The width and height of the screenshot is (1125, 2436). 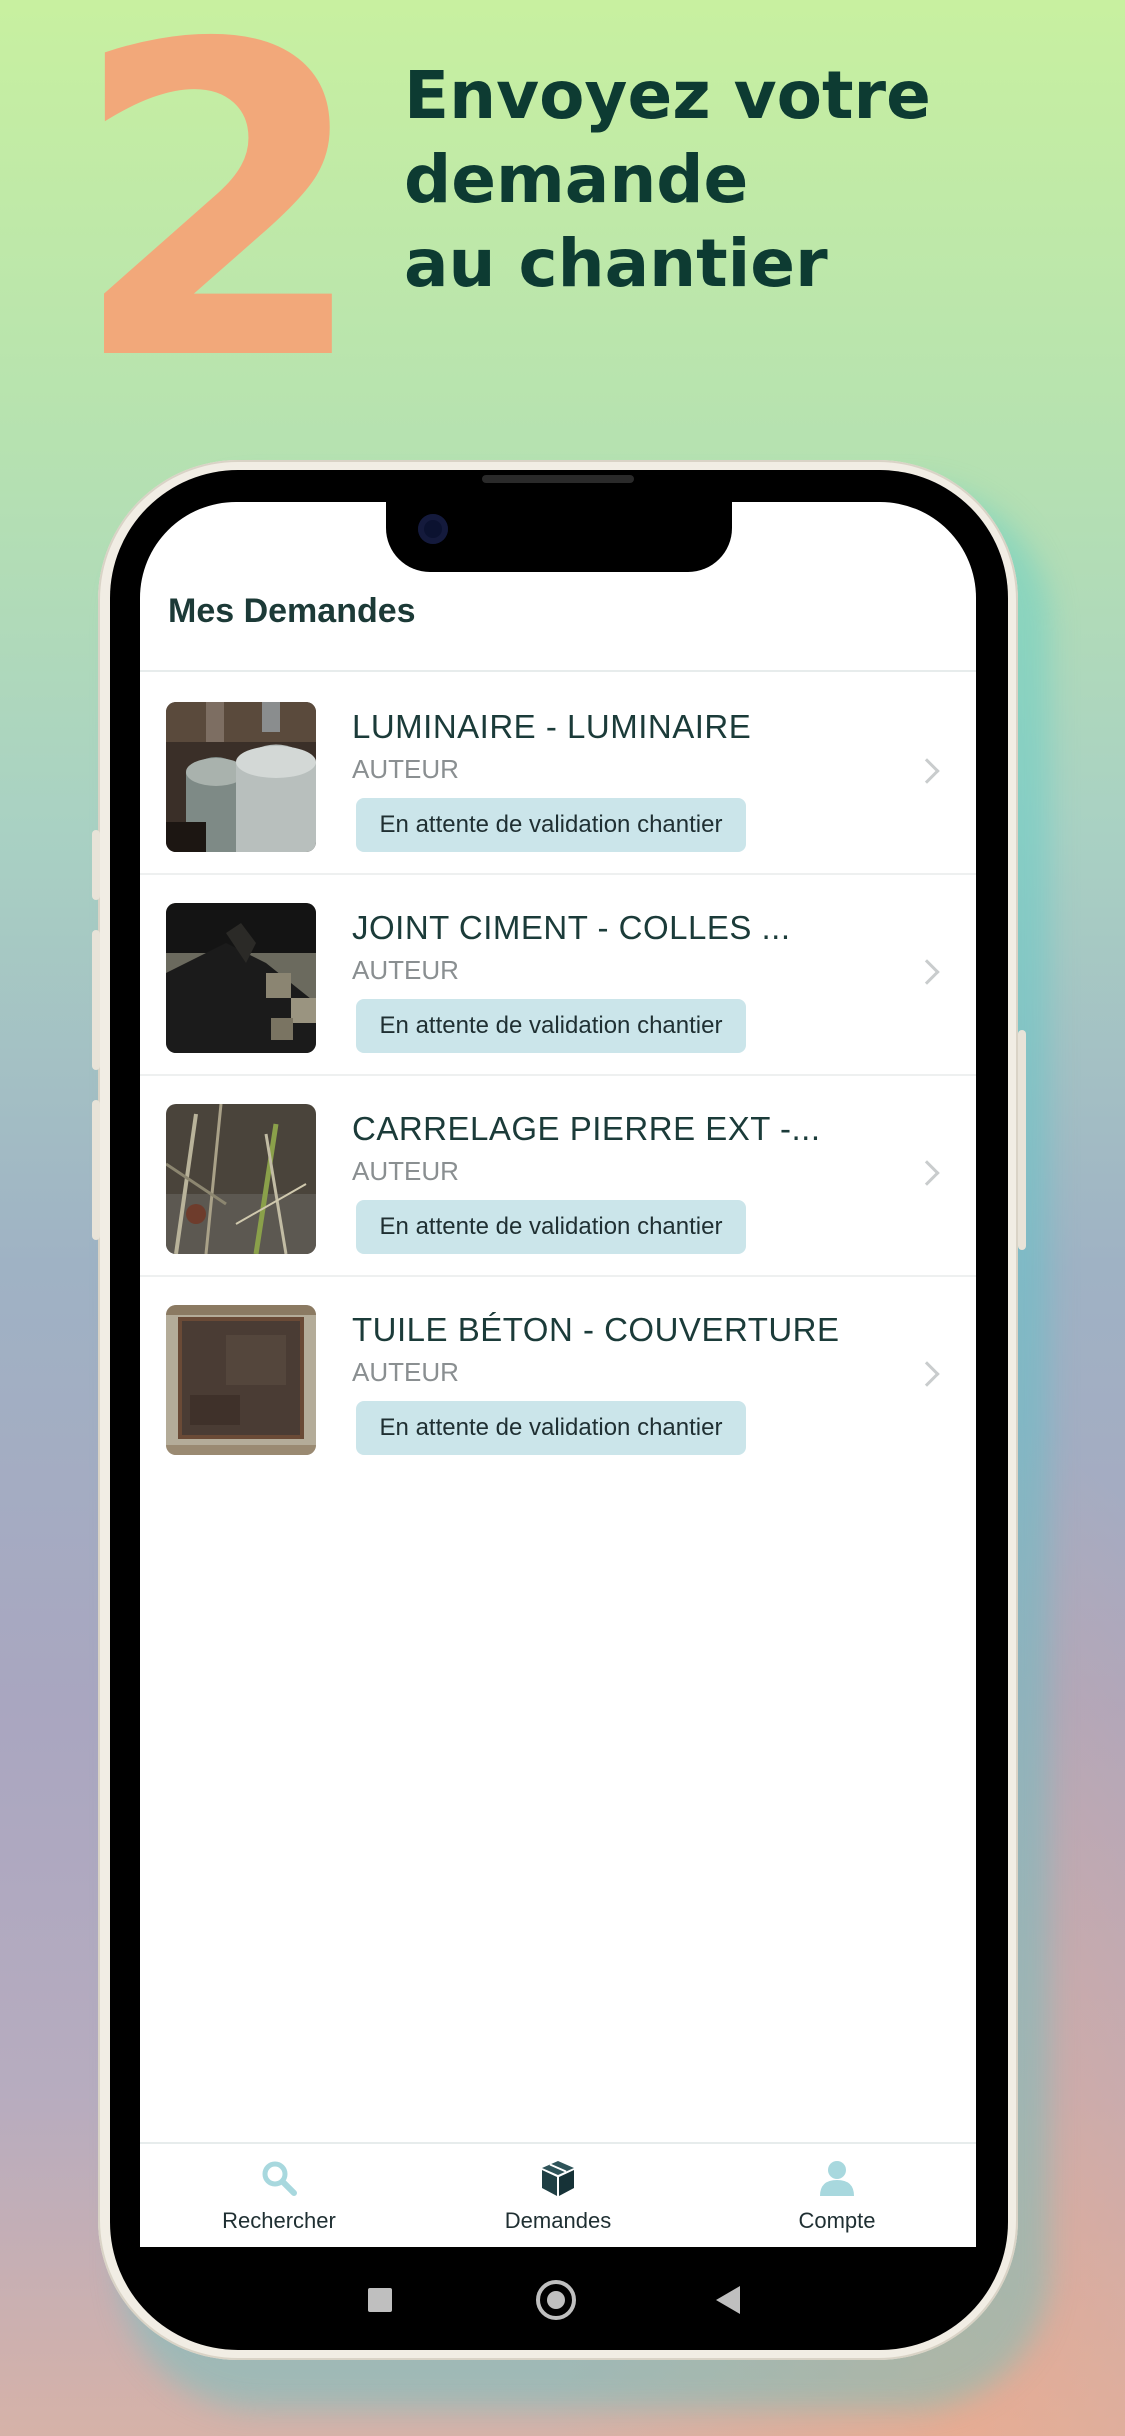 What do you see at coordinates (616, 263) in the screenshot?
I see `headline-line-3: au chantier` at bounding box center [616, 263].